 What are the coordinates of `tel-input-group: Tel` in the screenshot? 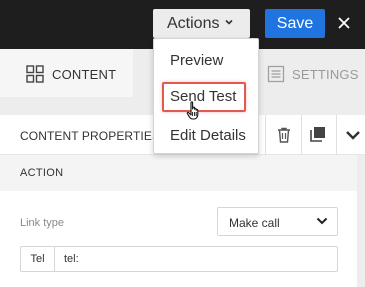 It's located at (179, 259).